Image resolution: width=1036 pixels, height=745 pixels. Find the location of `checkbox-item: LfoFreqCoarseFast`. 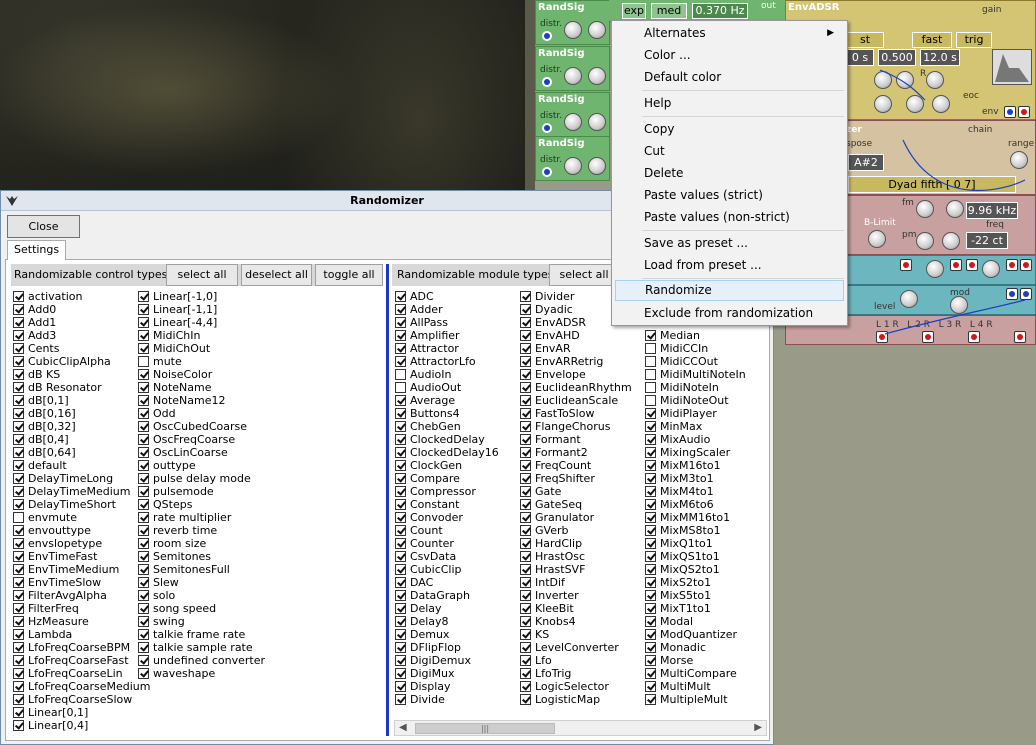

checkbox-item: LfoFreqCoarseFast is located at coordinates (81, 660).